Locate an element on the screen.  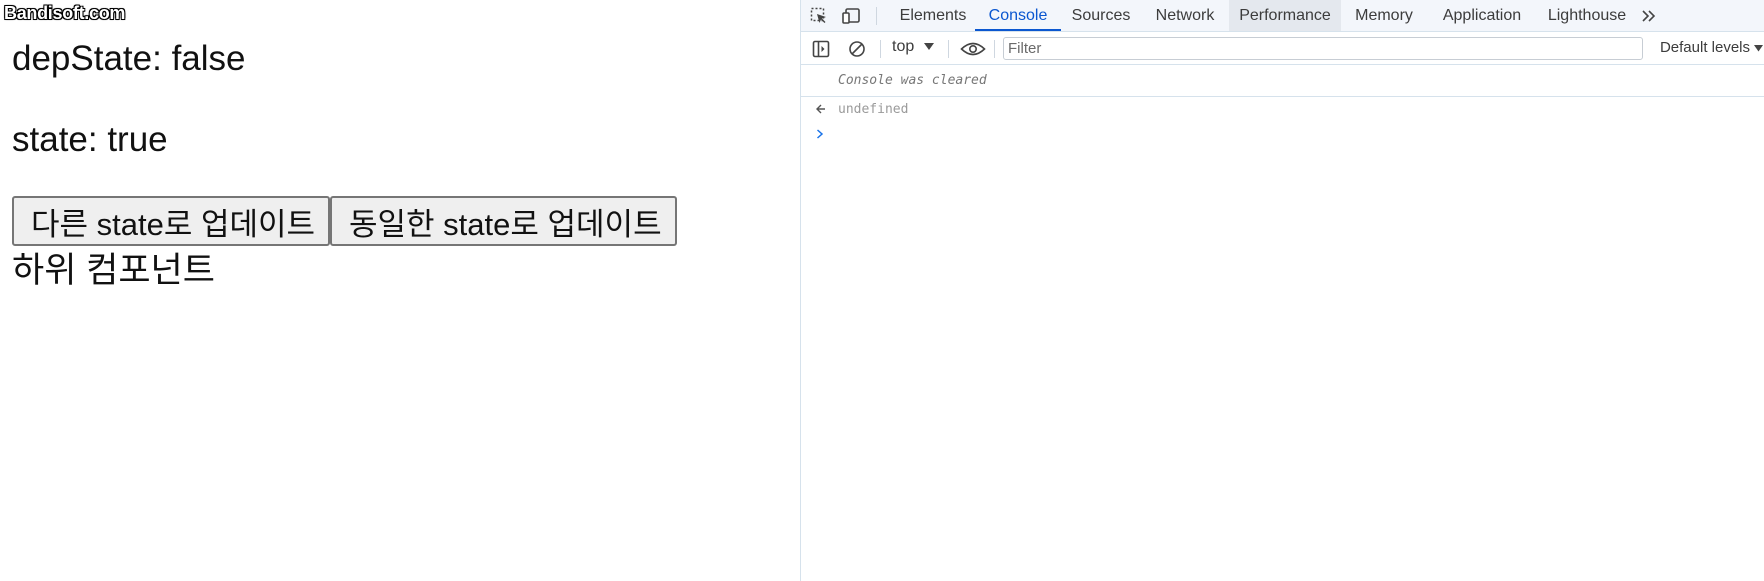
clear-console-icon is located at coordinates (857, 49).